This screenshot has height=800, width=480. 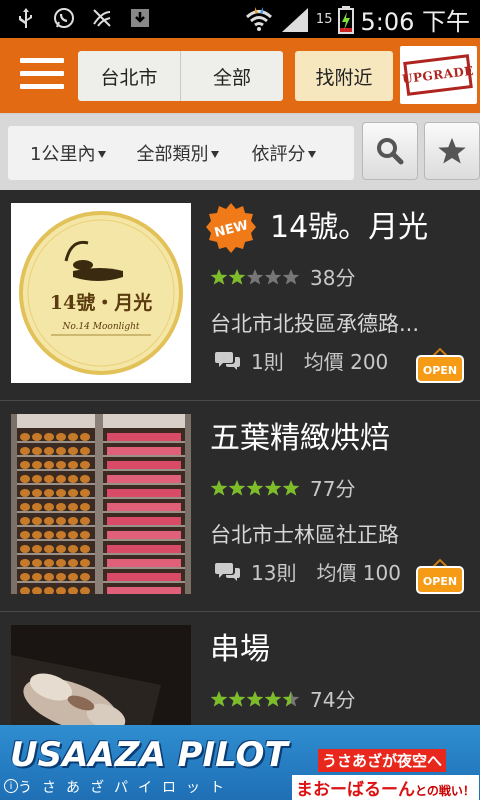 I want to click on restaurant-thumbnail: 14號・月光 No.14 Moonlight, so click(x=101, y=293).